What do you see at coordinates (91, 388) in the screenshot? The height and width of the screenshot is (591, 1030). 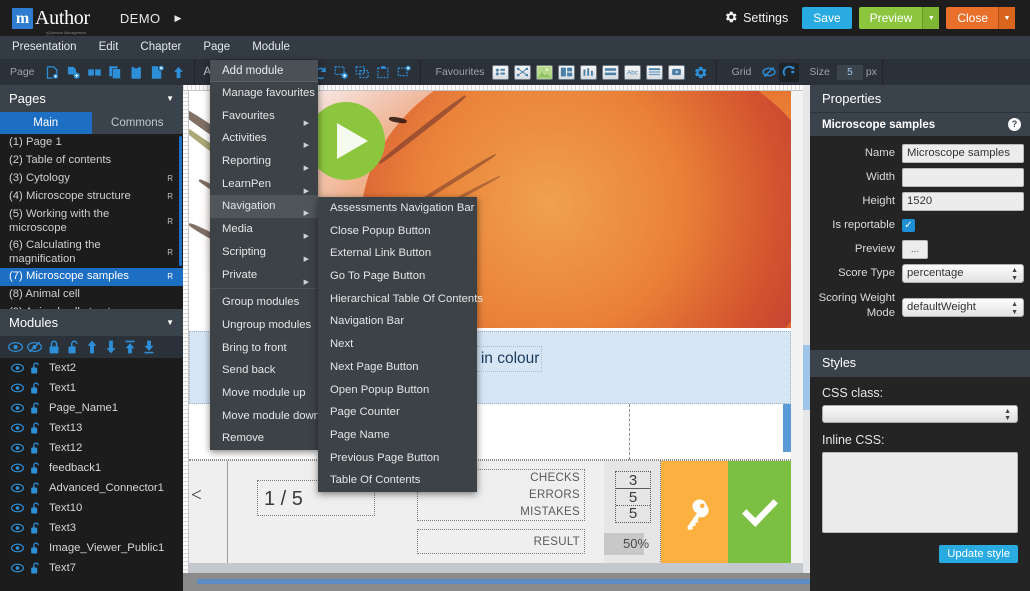 I see `module-list-item: Text1` at bounding box center [91, 388].